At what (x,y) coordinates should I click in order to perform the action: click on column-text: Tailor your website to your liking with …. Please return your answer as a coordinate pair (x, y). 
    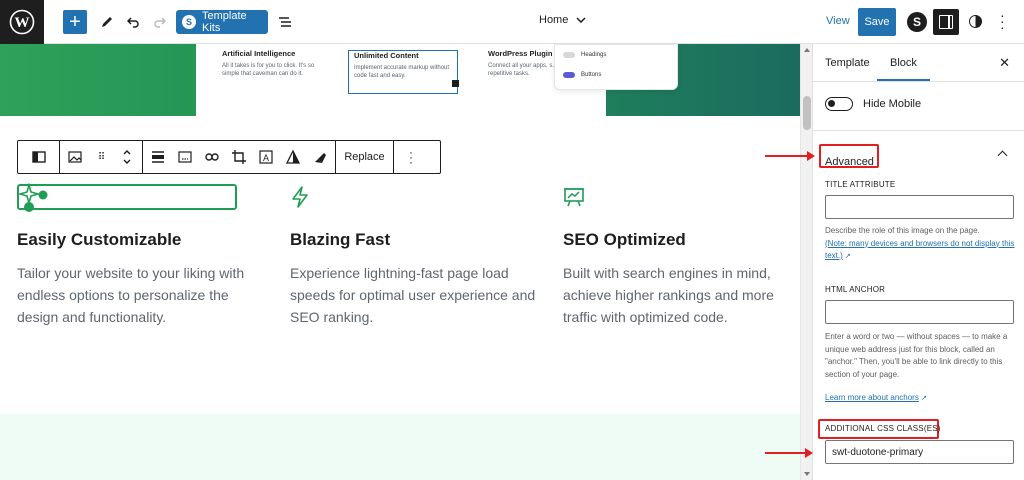
    Looking at the image, I should click on (131, 295).